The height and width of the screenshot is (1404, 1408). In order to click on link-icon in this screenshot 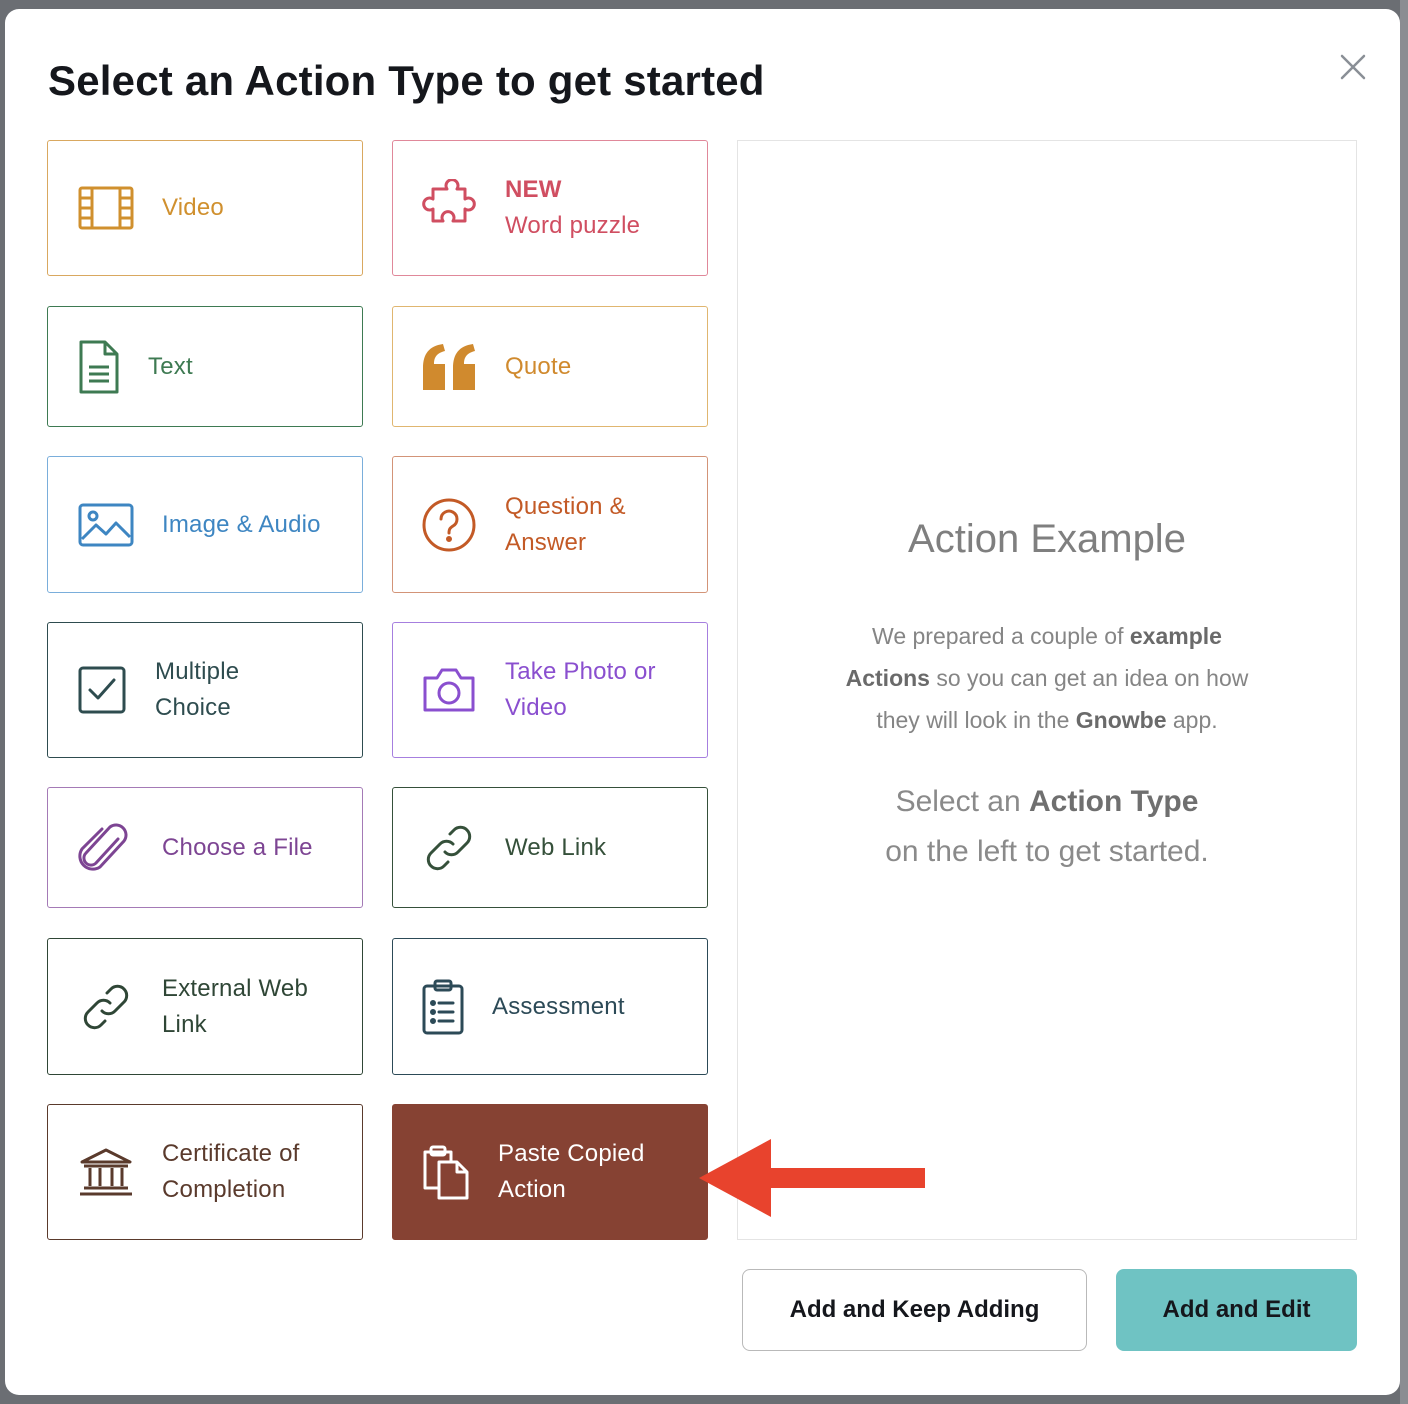, I will do `click(449, 848)`.